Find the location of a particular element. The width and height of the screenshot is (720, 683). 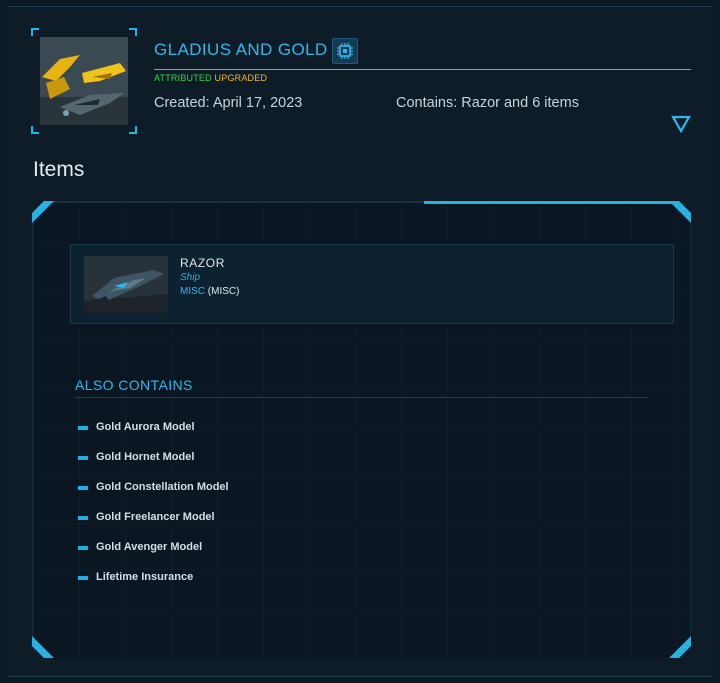

item-manufacturer: MISC (MISC) is located at coordinates (209, 291).